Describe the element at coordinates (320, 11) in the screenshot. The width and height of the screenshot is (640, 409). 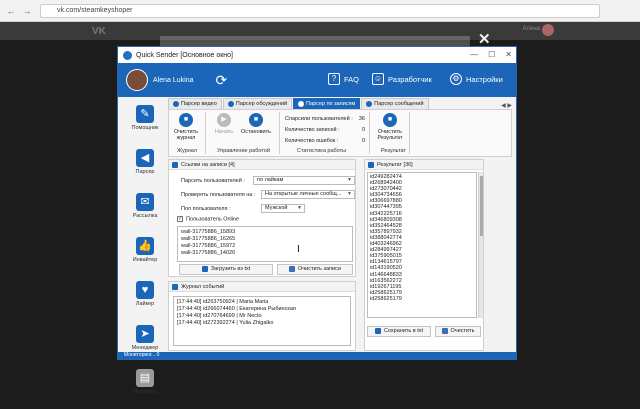
I see `address-bar: vk.com/steamkeyshoper` at that location.